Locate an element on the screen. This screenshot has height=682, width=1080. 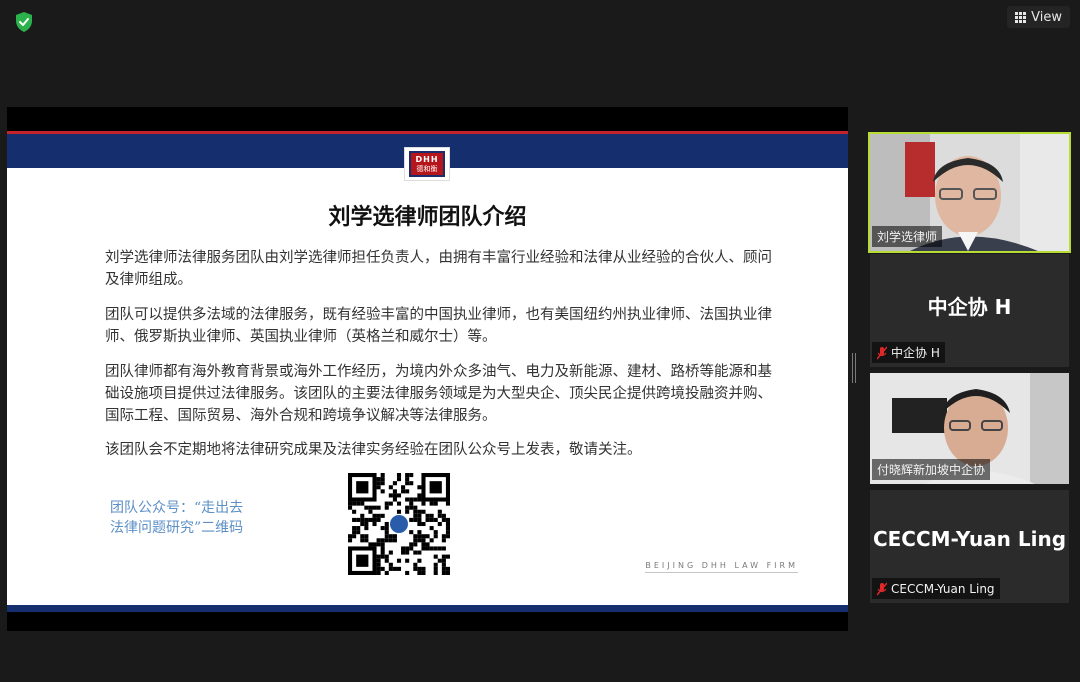
participant-name: 刘学选律师 is located at coordinates (907, 237).